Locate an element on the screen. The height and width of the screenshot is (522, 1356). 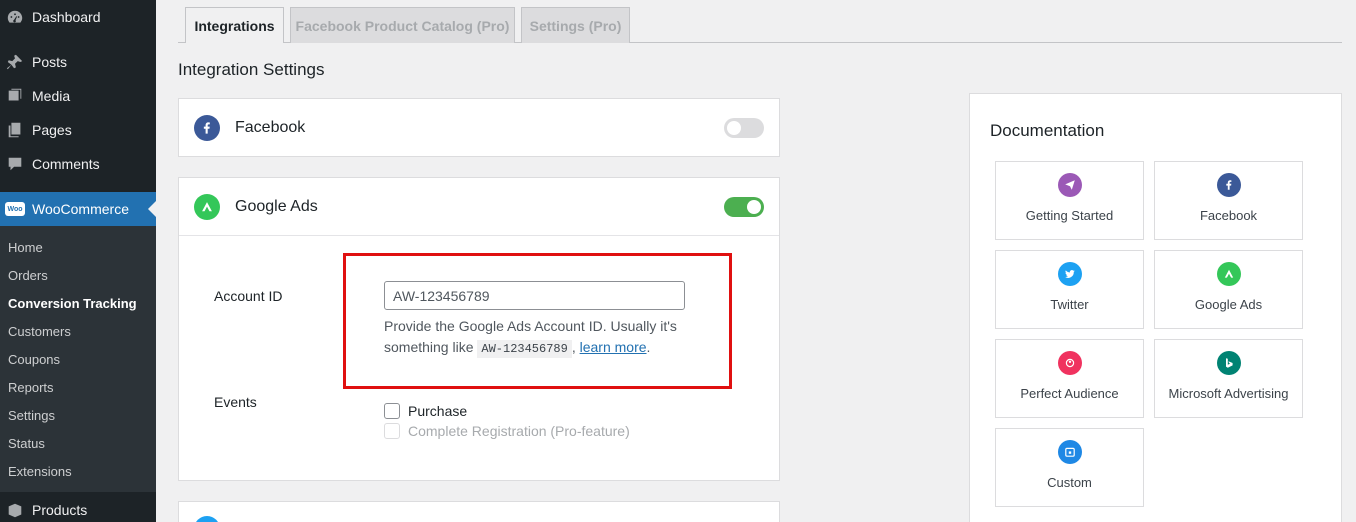
facebook-toggle is located at coordinates (744, 128).